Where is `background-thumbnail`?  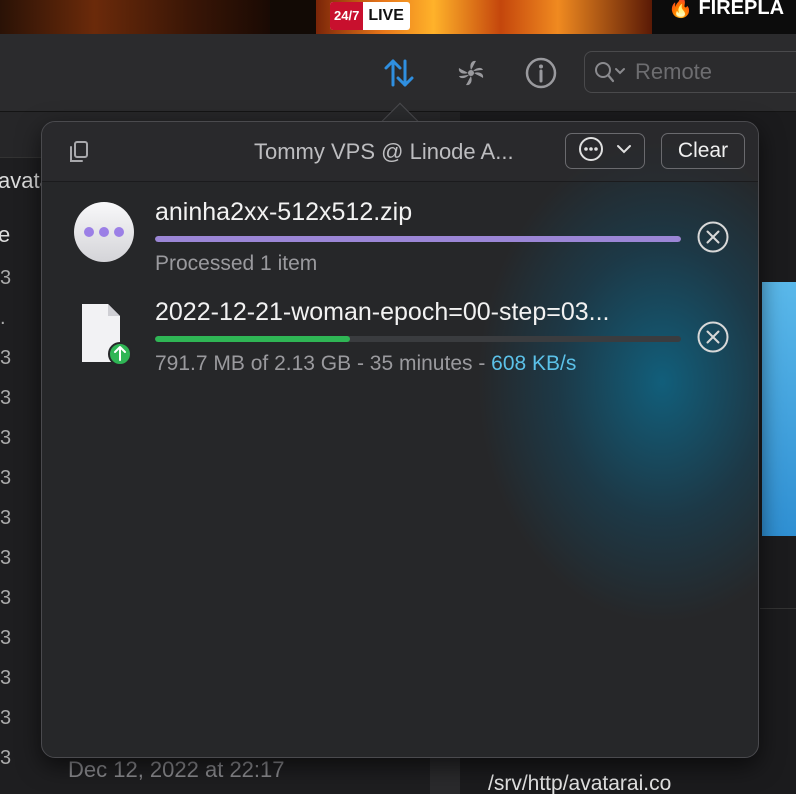 background-thumbnail is located at coordinates (135, 17).